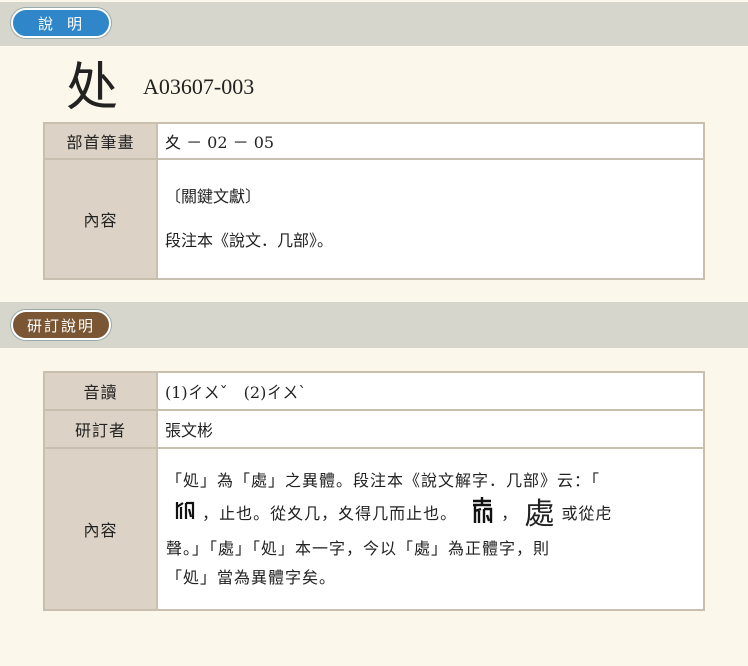  I want to click on pronunciation-label: 音讀, so click(100, 391).